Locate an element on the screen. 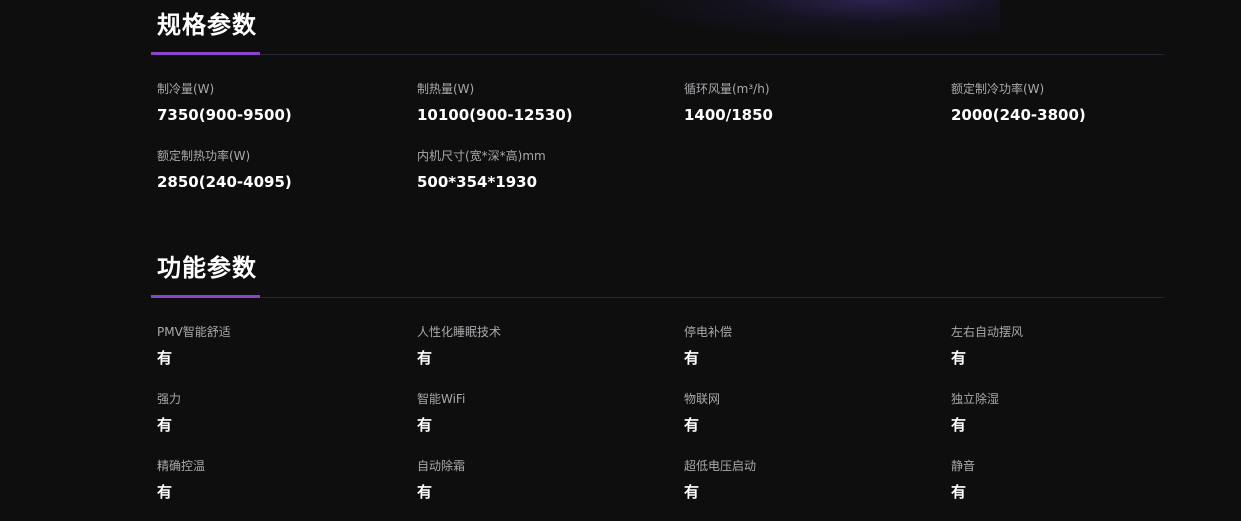  function-item-label: 精确控温 is located at coordinates (181, 466).